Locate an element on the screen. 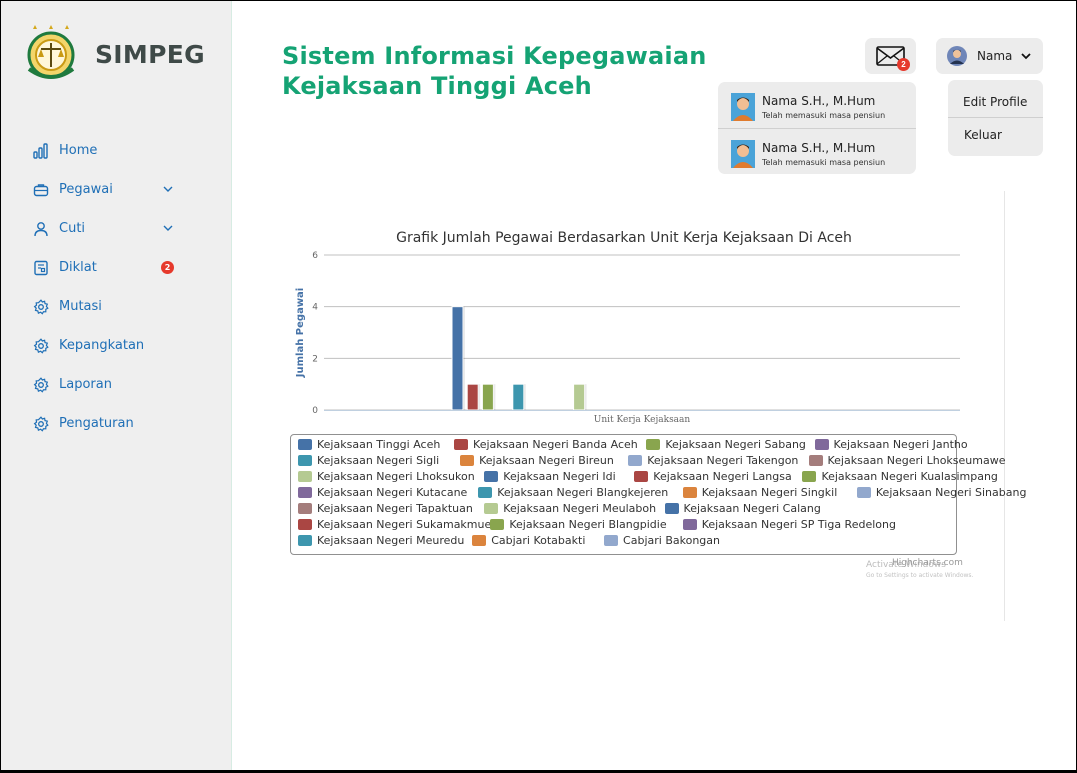 The width and height of the screenshot is (1077, 773). notification-message: Telah memasuki masa pensiun is located at coordinates (824, 162).